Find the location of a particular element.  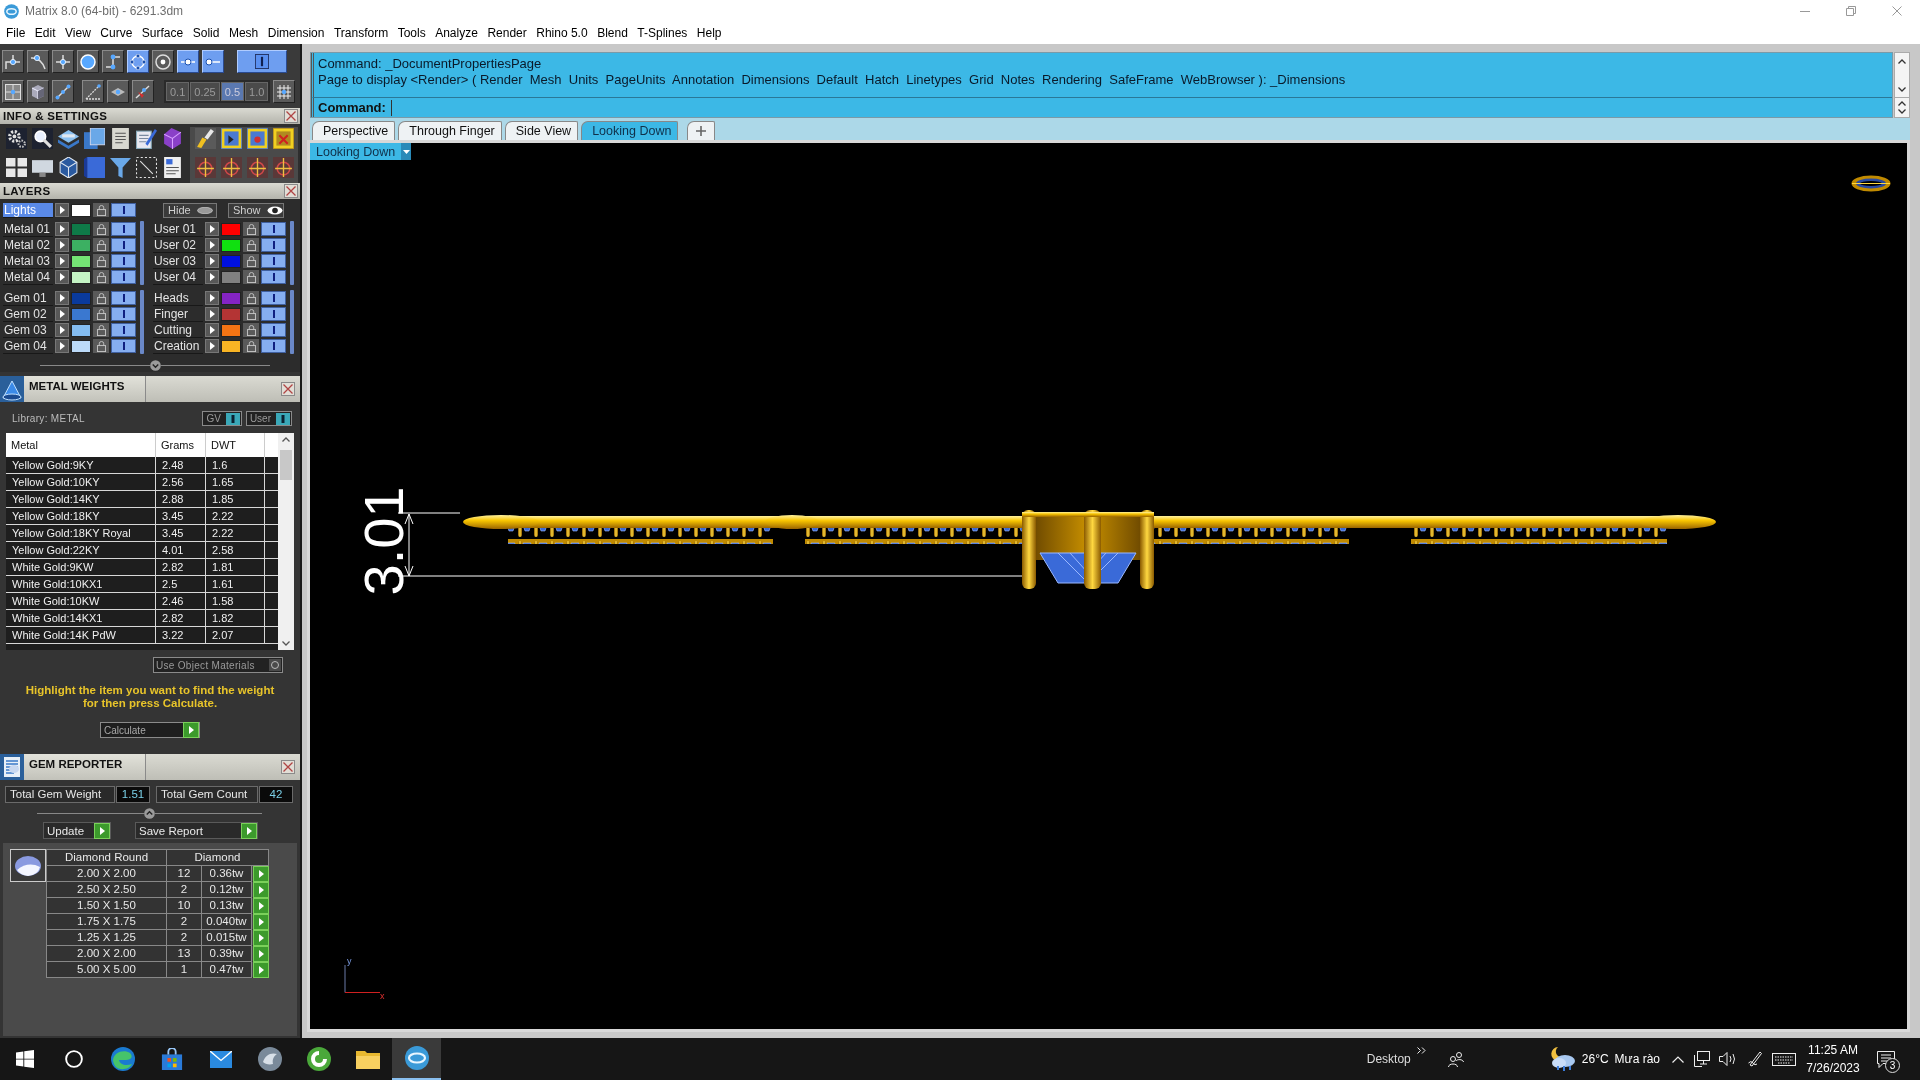

table-cell: 1.6 is located at coordinates (235, 465).